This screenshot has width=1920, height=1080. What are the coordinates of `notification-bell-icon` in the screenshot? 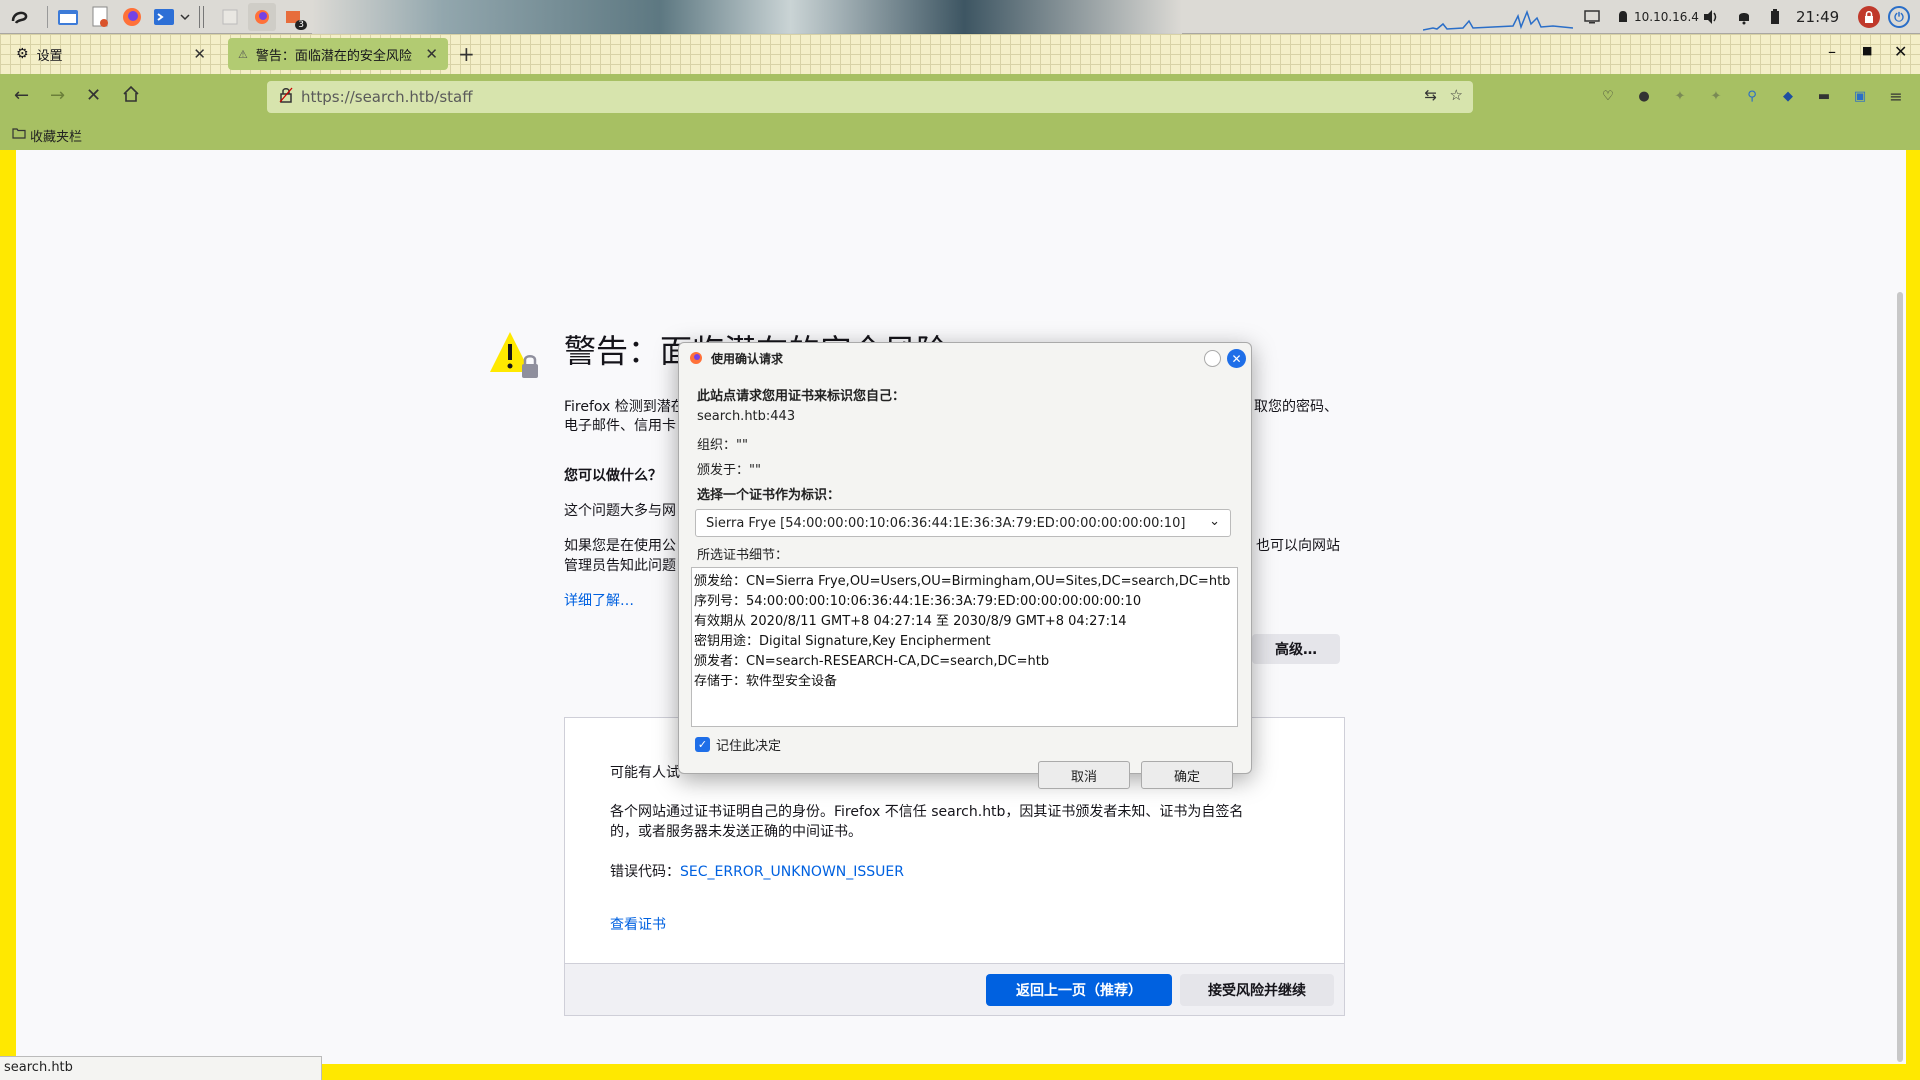 It's located at (1744, 17).